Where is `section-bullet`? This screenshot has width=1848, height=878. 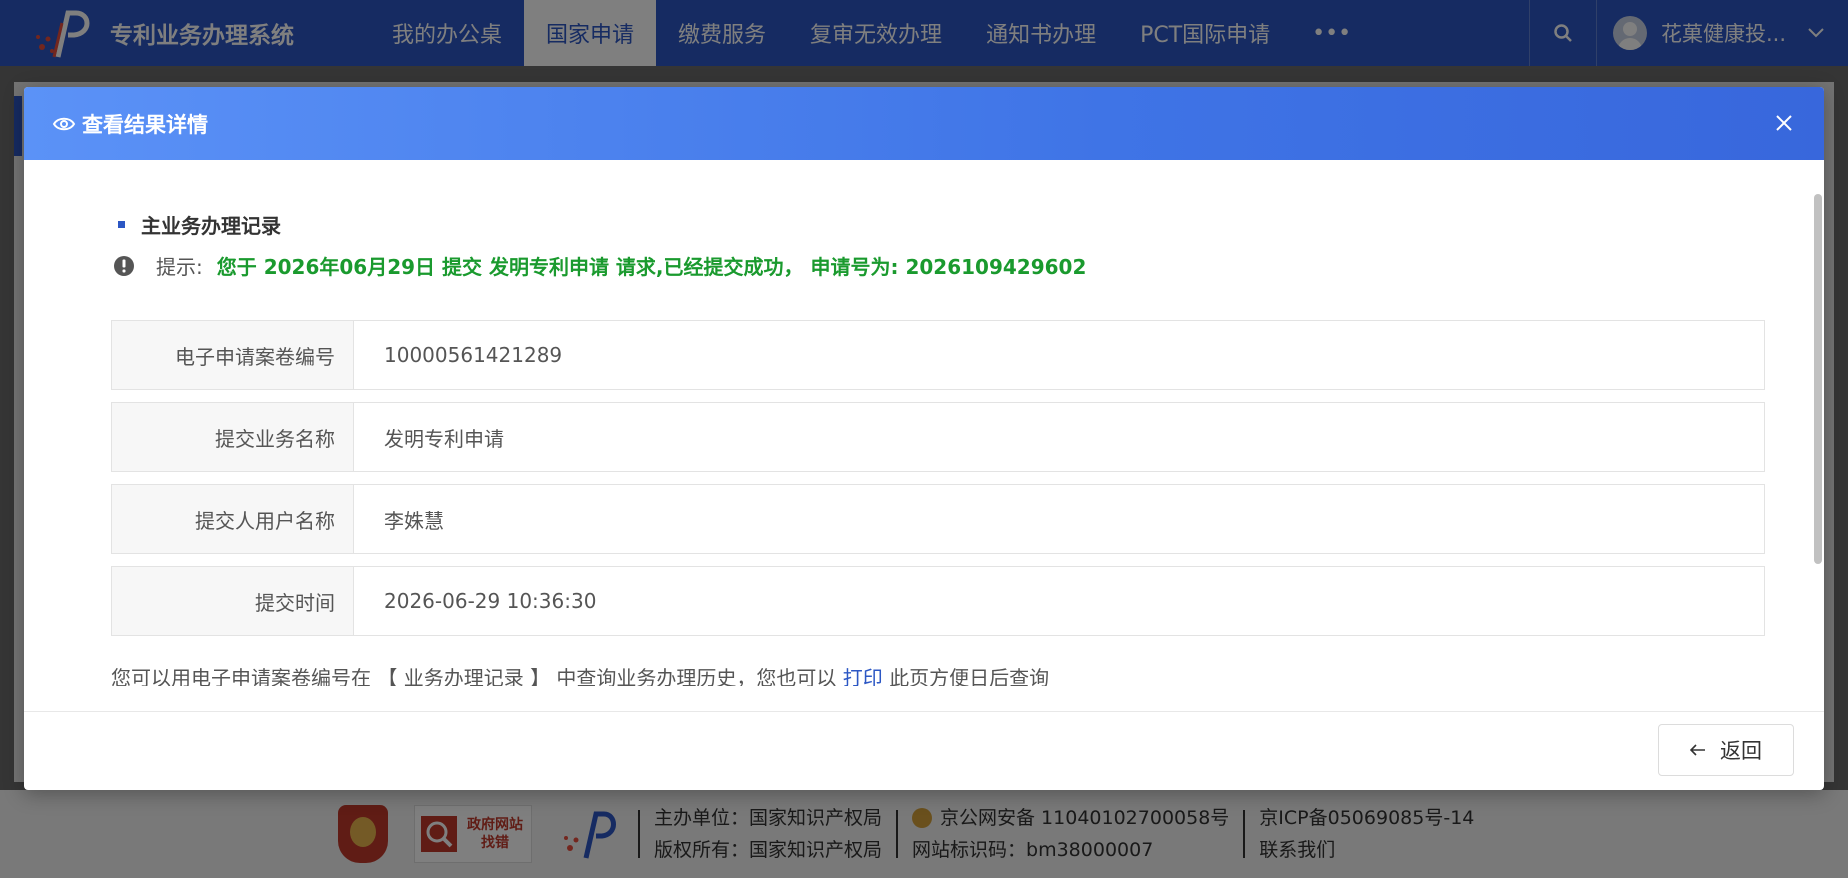 section-bullet is located at coordinates (121, 224).